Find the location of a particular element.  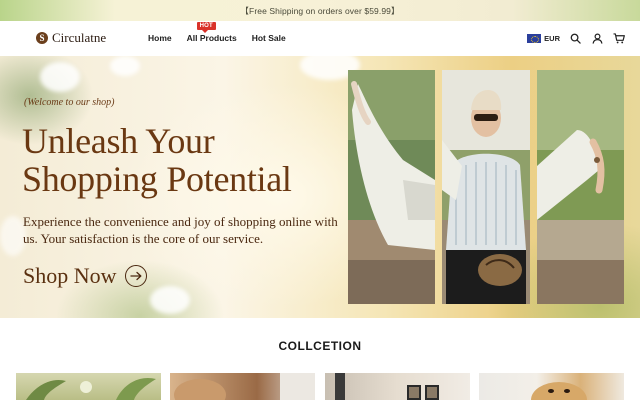

shop-now-button: Shop Now is located at coordinates (85, 276).